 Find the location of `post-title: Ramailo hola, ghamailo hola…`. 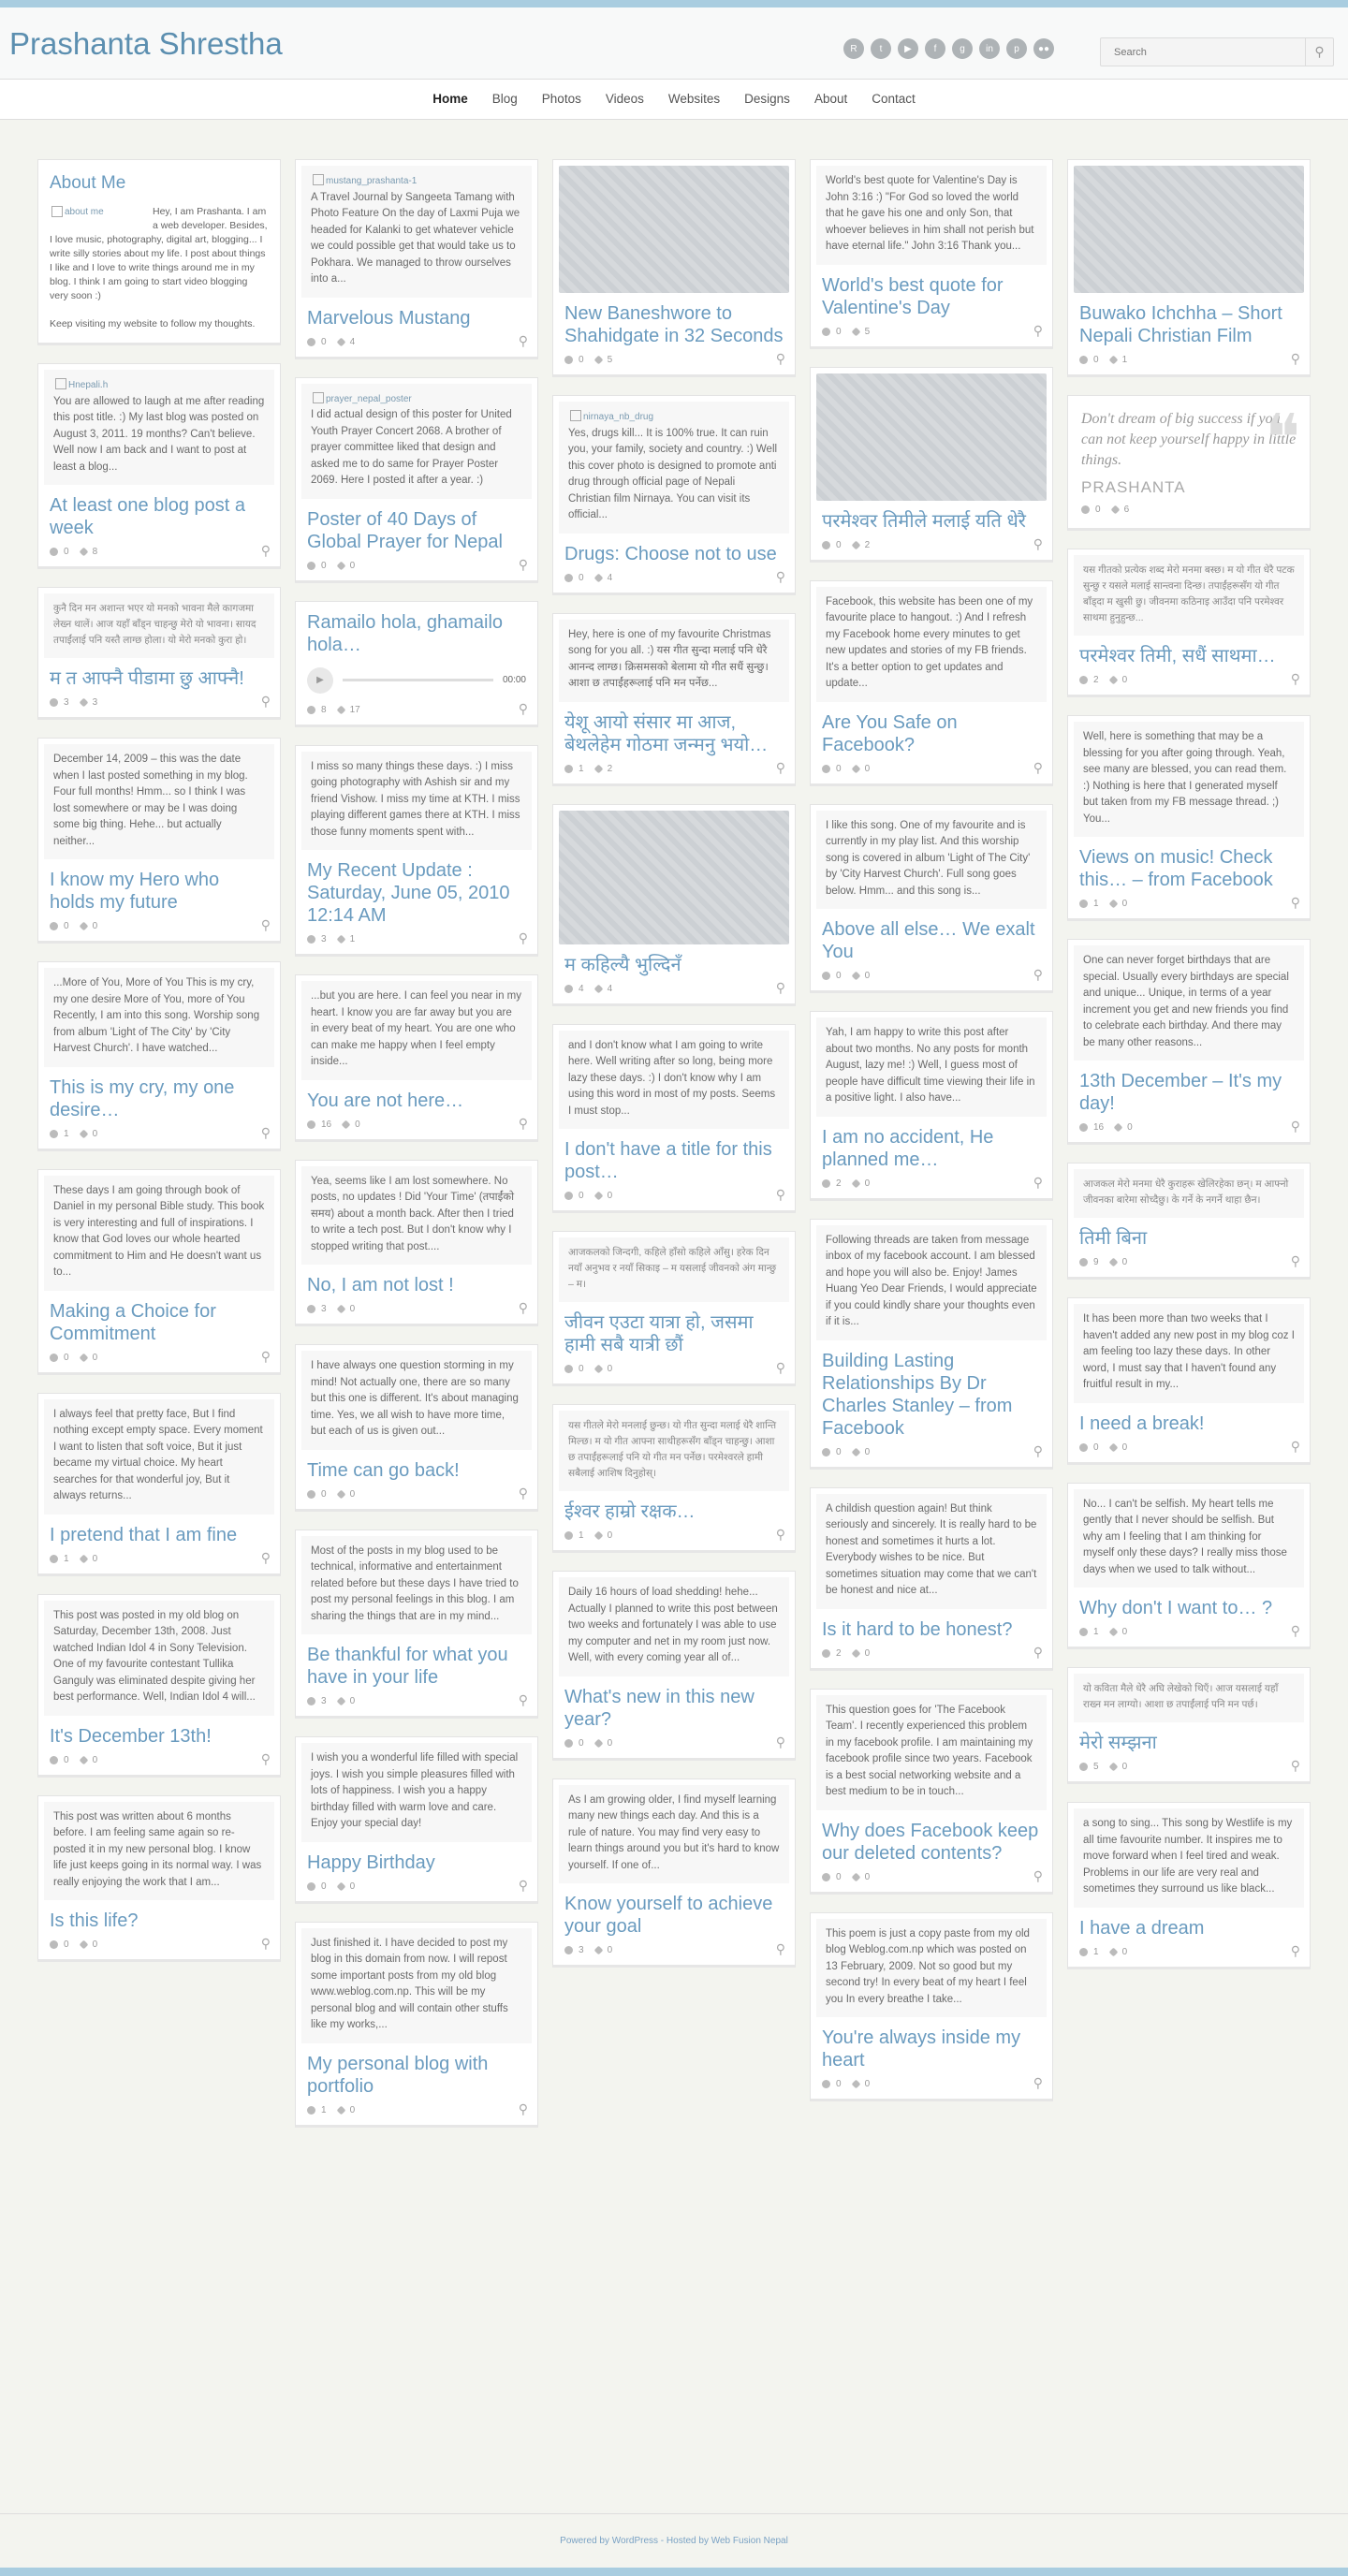

post-title: Ramailo hola, ghamailo hola… is located at coordinates (416, 631).